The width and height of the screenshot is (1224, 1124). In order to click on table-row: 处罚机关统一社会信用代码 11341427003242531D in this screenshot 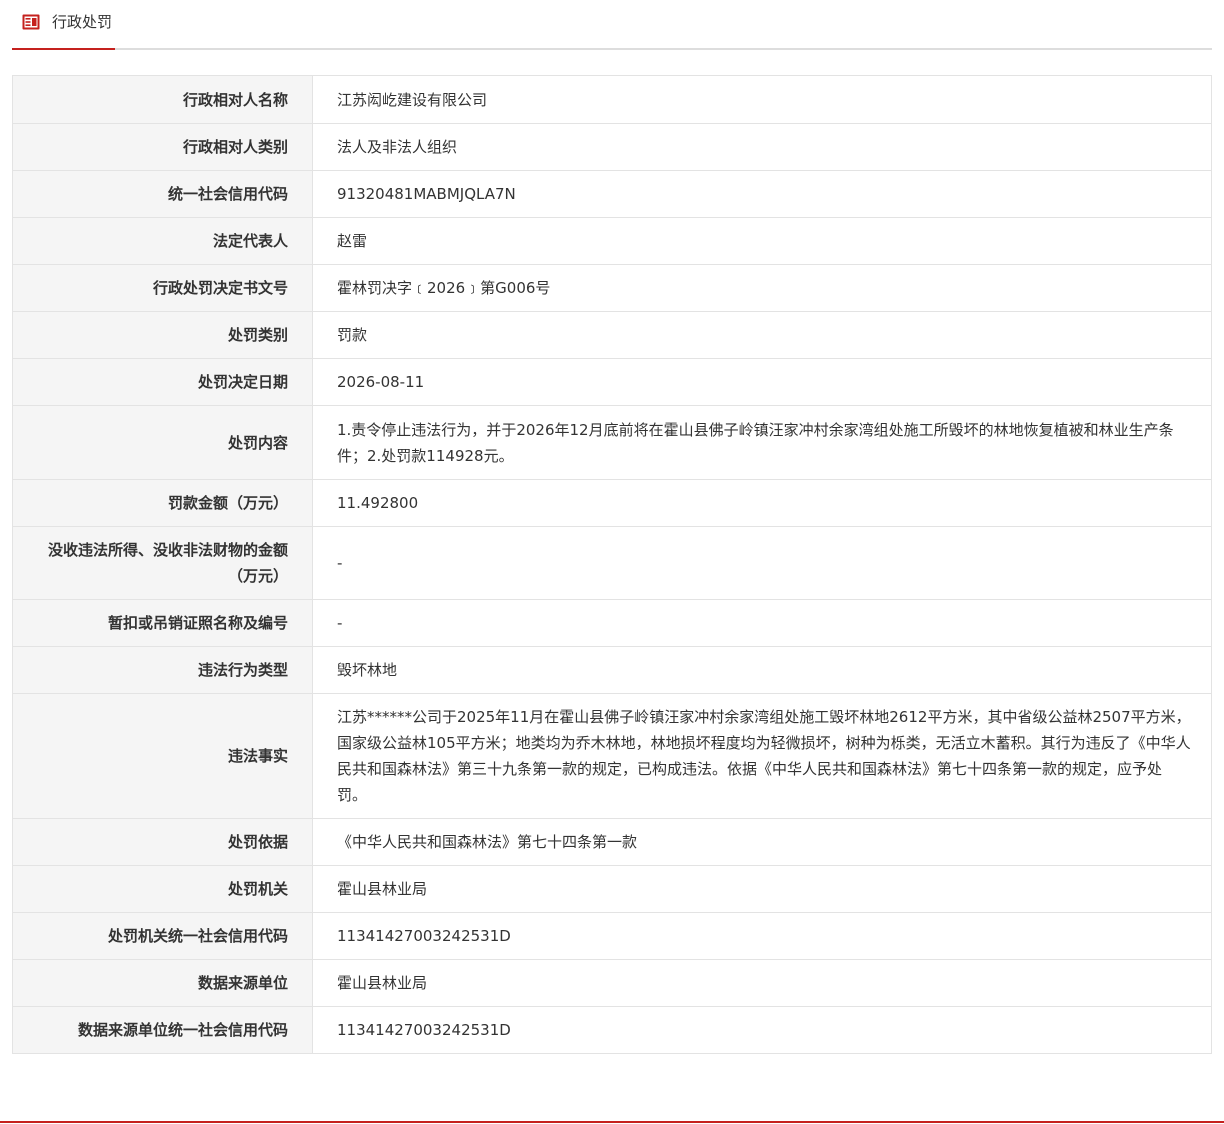, I will do `click(612, 936)`.